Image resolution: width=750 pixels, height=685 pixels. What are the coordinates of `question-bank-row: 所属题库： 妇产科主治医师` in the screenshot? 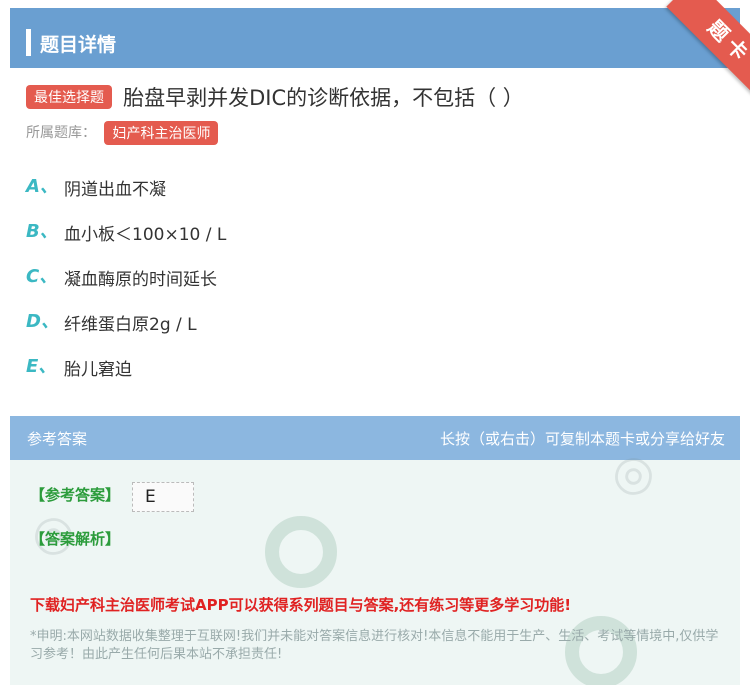 It's located at (122, 133).